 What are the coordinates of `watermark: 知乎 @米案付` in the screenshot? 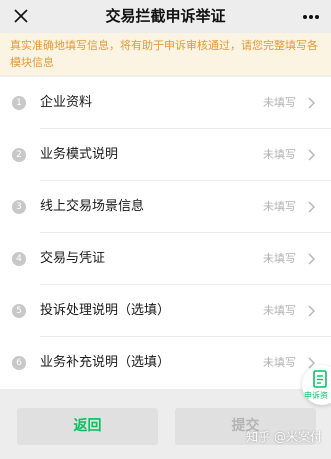 It's located at (284, 437).